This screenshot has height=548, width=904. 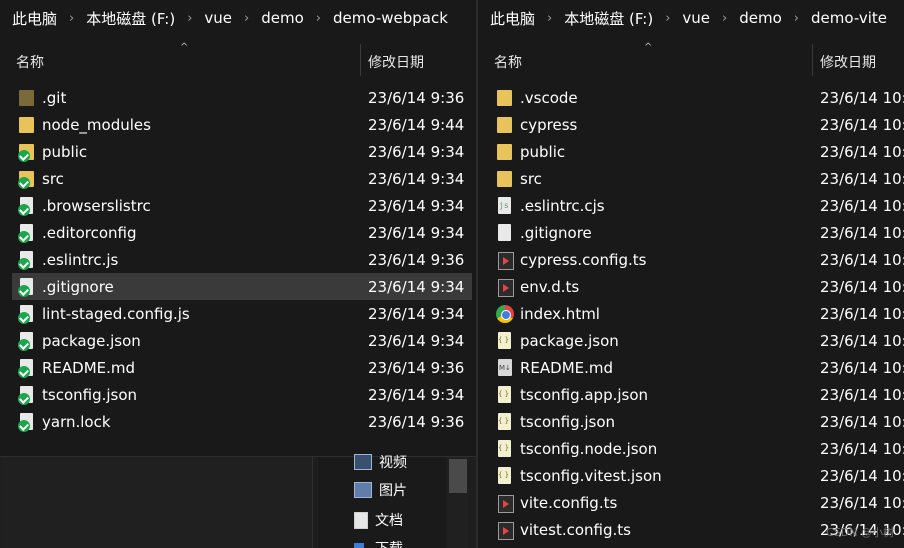 What do you see at coordinates (697, 475) in the screenshot?
I see `file-row: tsconfig.vitest.json 23/6/14 10:` at bounding box center [697, 475].